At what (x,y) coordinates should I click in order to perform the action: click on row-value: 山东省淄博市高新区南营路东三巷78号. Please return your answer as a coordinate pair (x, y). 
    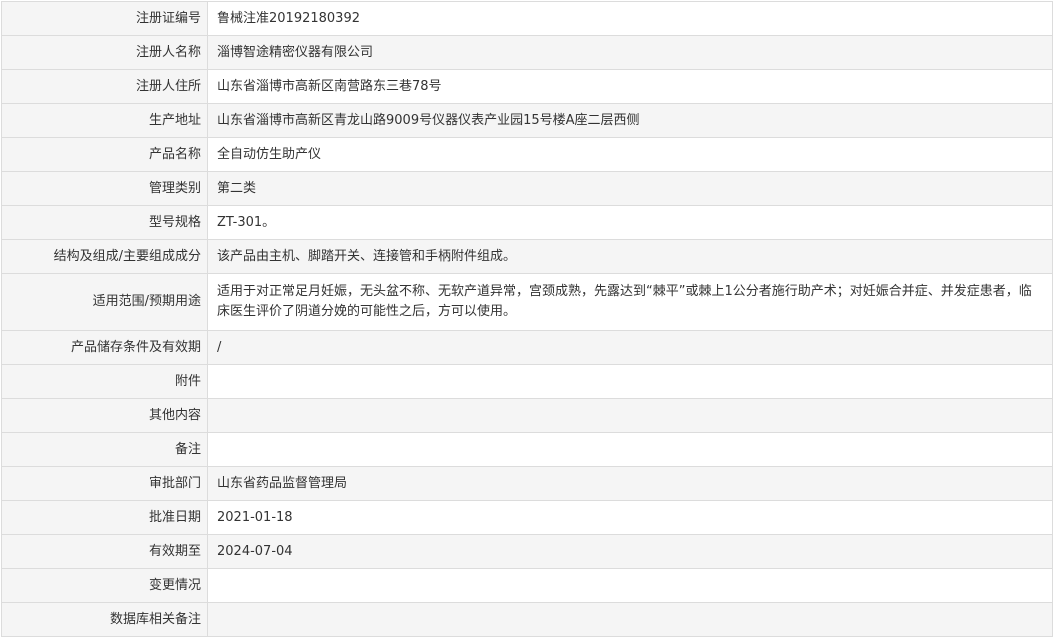
    Looking at the image, I should click on (630, 86).